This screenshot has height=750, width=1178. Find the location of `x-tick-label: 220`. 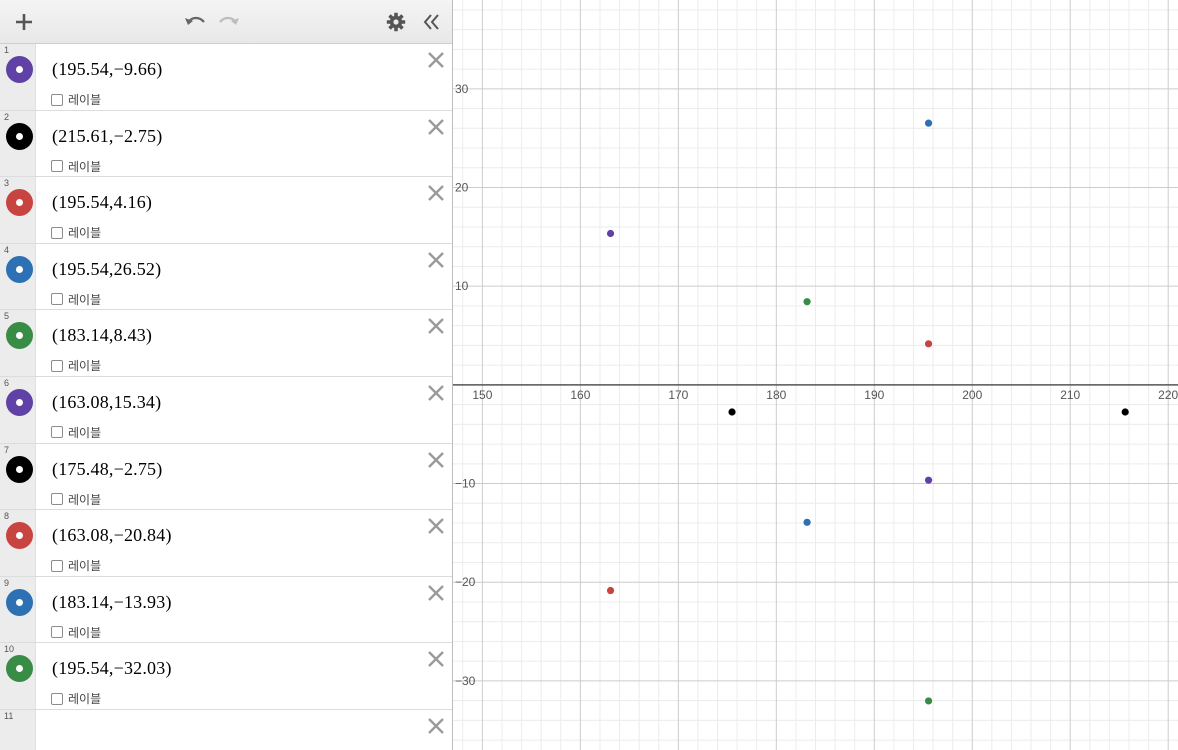

x-tick-label: 220 is located at coordinates (1168, 395).